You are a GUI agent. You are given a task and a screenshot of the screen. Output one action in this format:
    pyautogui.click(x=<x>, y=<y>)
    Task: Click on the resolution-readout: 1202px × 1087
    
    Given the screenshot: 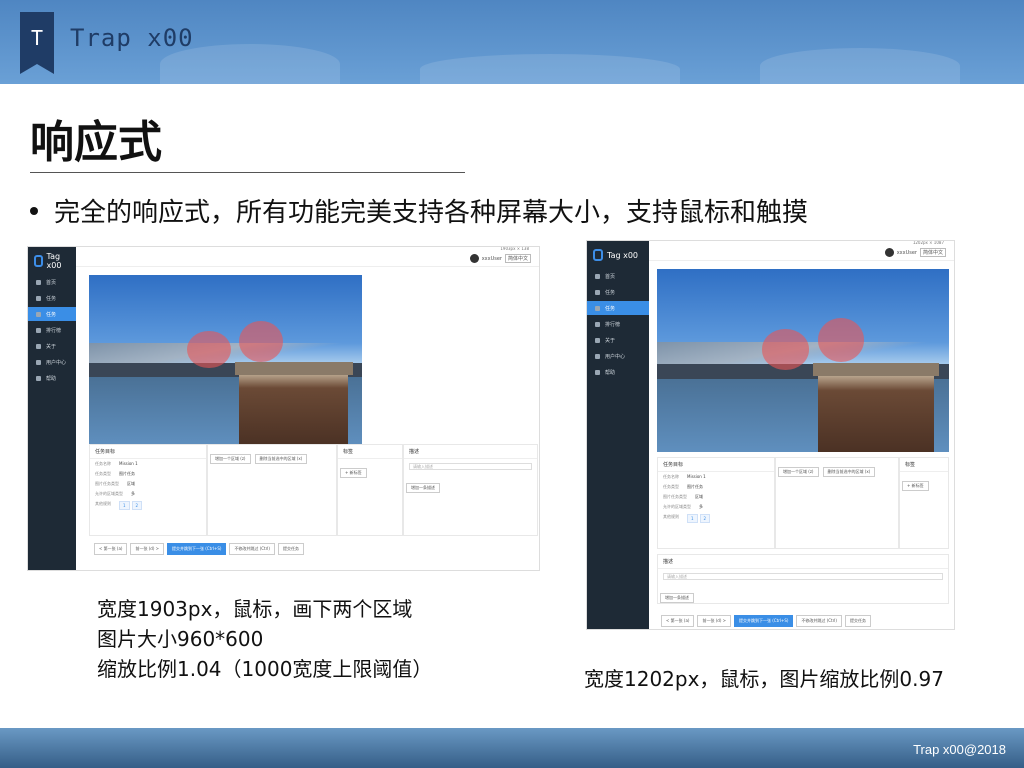 What is the action you would take?
    pyautogui.click(x=928, y=242)
    